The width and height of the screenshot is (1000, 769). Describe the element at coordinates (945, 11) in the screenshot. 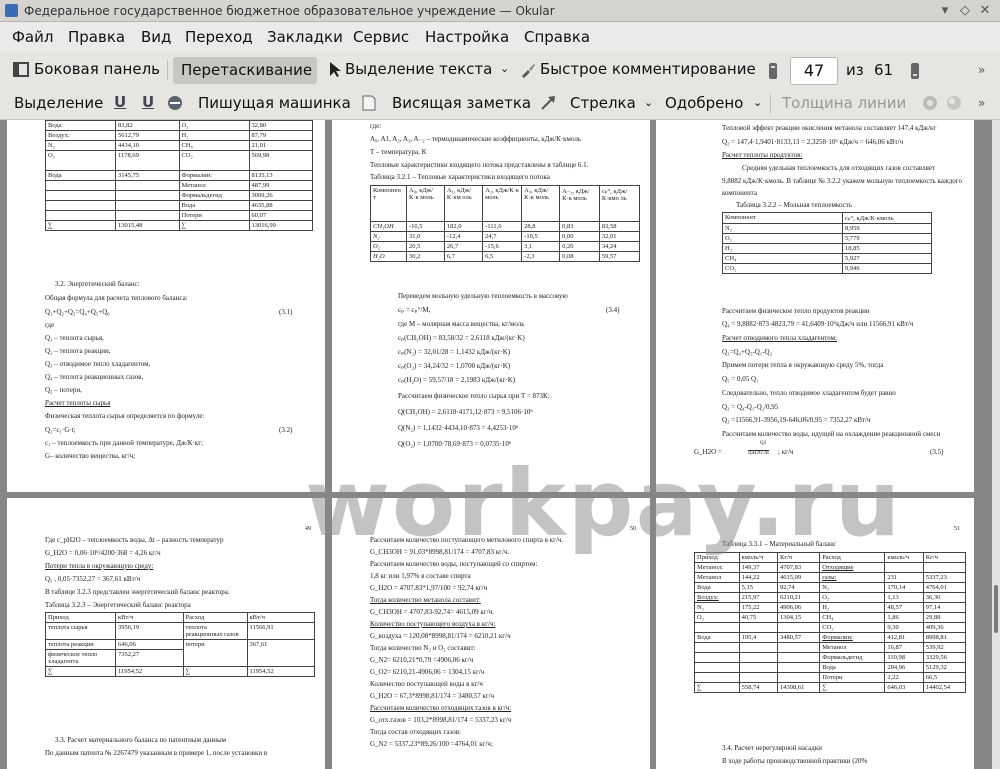

I see `minimize-icon: ▾` at that location.